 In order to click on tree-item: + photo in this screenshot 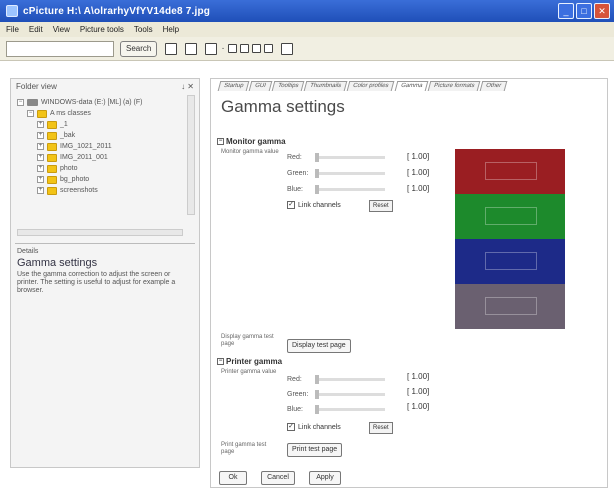, I will do `click(108, 168)`.